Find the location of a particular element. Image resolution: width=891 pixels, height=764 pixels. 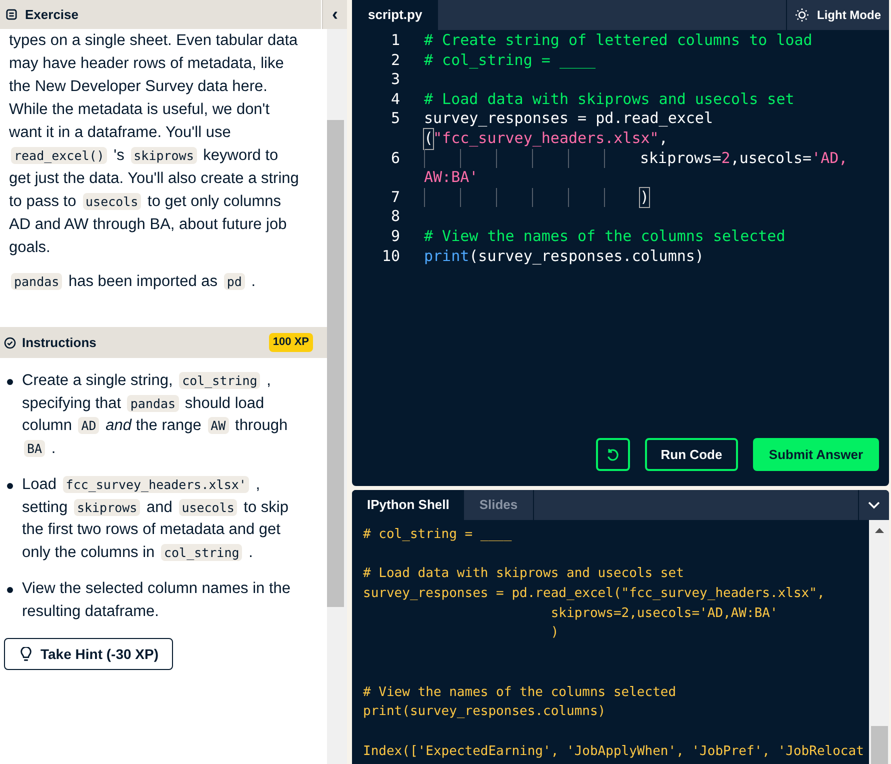

reset-button is located at coordinates (613, 454).